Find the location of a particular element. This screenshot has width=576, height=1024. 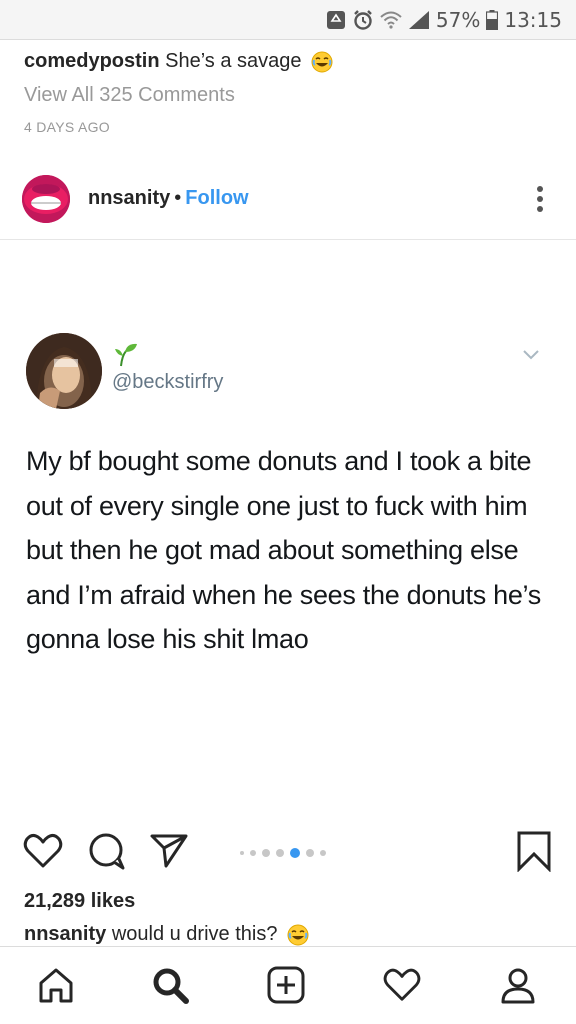

nav-add-post is located at coordinates (286, 985).